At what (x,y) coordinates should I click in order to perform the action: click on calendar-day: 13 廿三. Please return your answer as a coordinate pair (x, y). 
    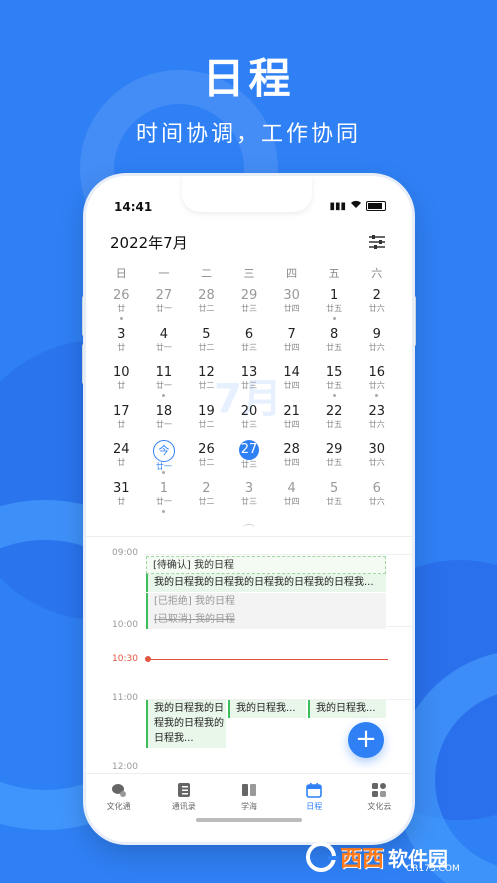
    Looking at the image, I should click on (249, 380).